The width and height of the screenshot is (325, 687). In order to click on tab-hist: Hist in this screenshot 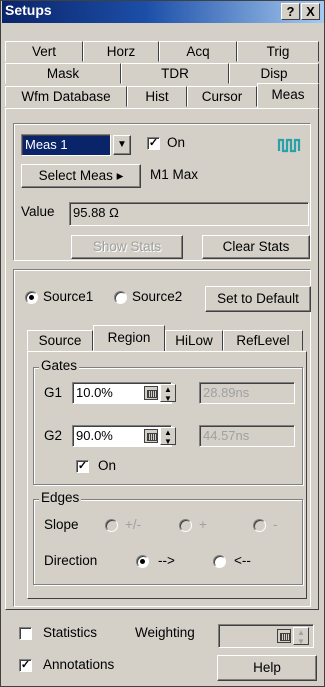, I will do `click(157, 96)`.